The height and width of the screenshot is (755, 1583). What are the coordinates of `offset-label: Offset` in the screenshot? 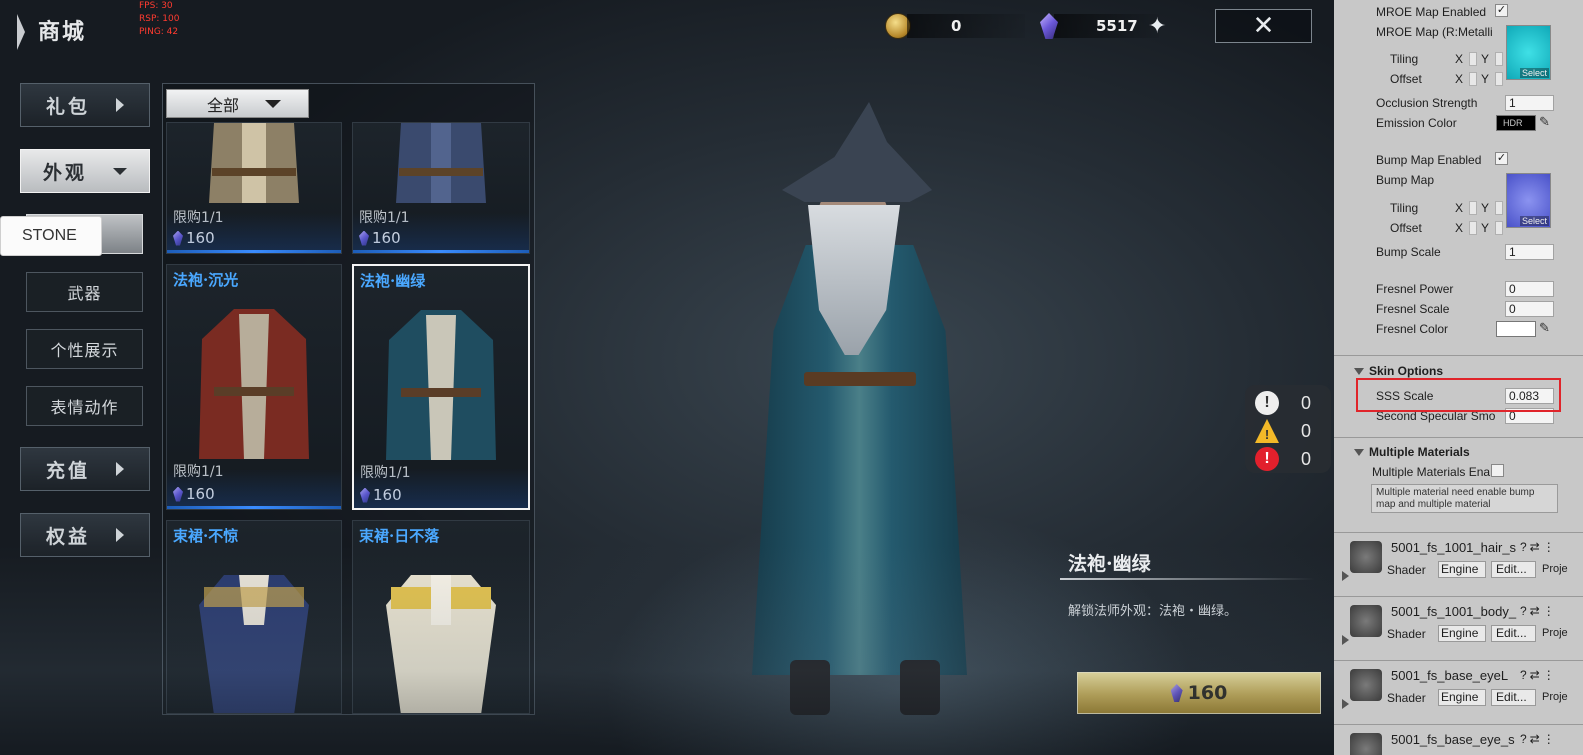 It's located at (1406, 79).